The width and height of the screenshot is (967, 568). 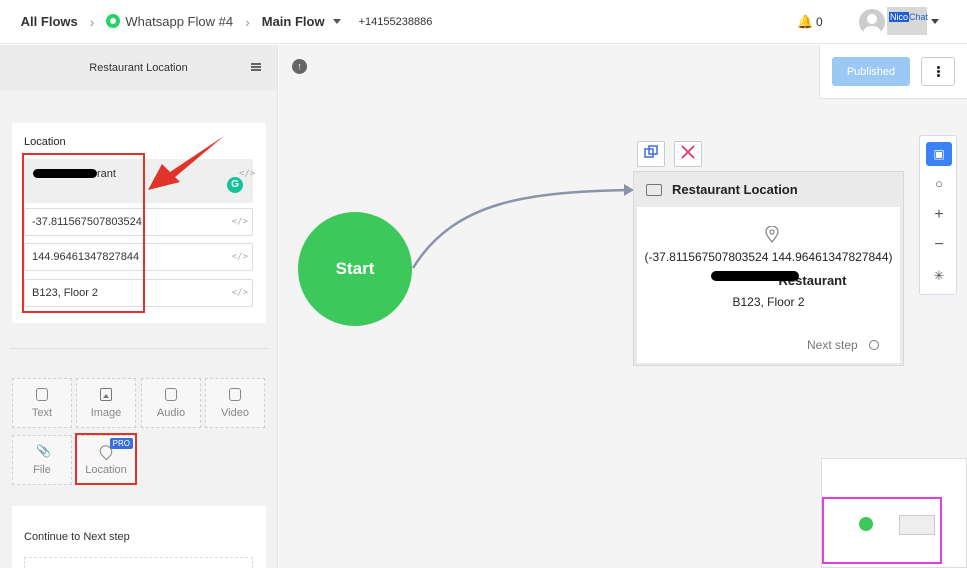 What do you see at coordinates (42, 403) in the screenshot?
I see `add-text-button: Text` at bounding box center [42, 403].